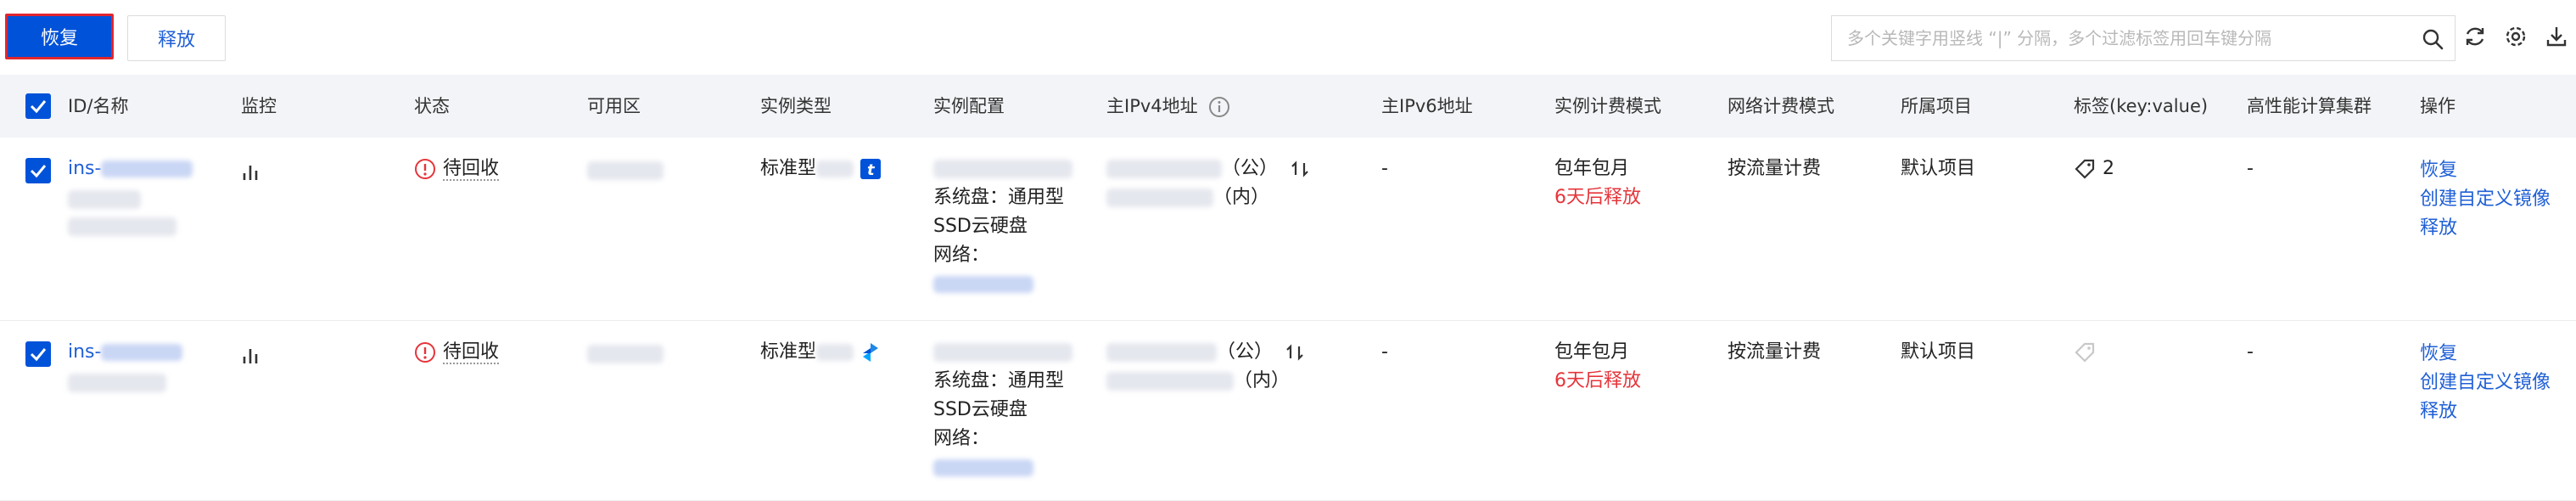  Describe the element at coordinates (2309, 106) in the screenshot. I see `header-hpc-cluster: 高性能计算集群` at that location.